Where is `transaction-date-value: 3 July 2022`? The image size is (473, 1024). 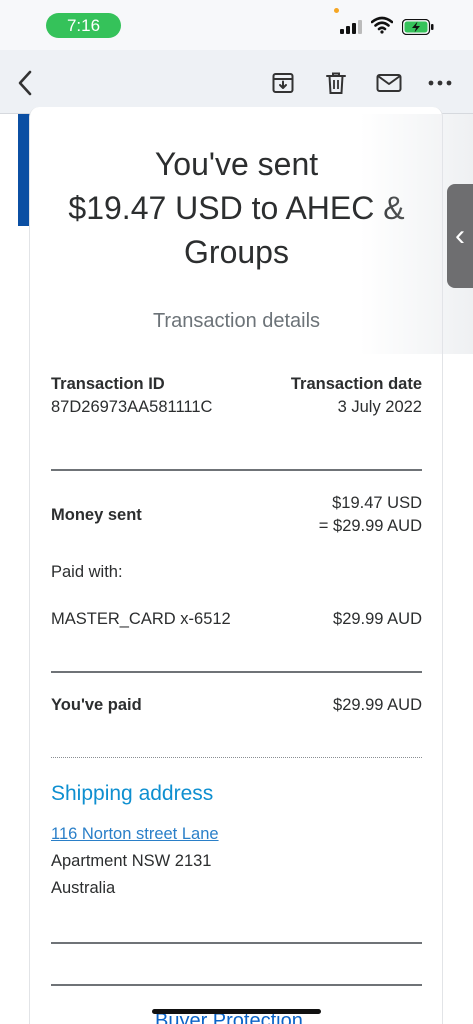 transaction-date-value: 3 July 2022 is located at coordinates (379, 407).